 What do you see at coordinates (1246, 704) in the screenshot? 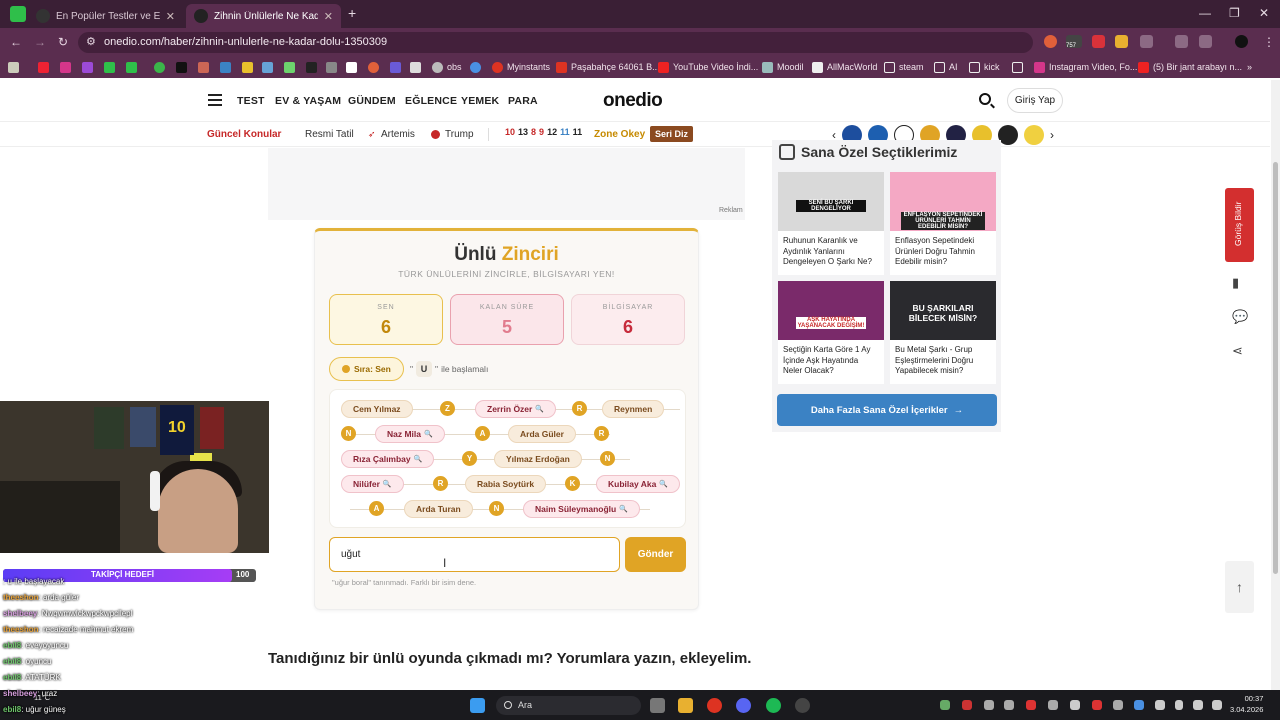
I see `system-clock: 00:37 3.04.2026` at bounding box center [1246, 704].